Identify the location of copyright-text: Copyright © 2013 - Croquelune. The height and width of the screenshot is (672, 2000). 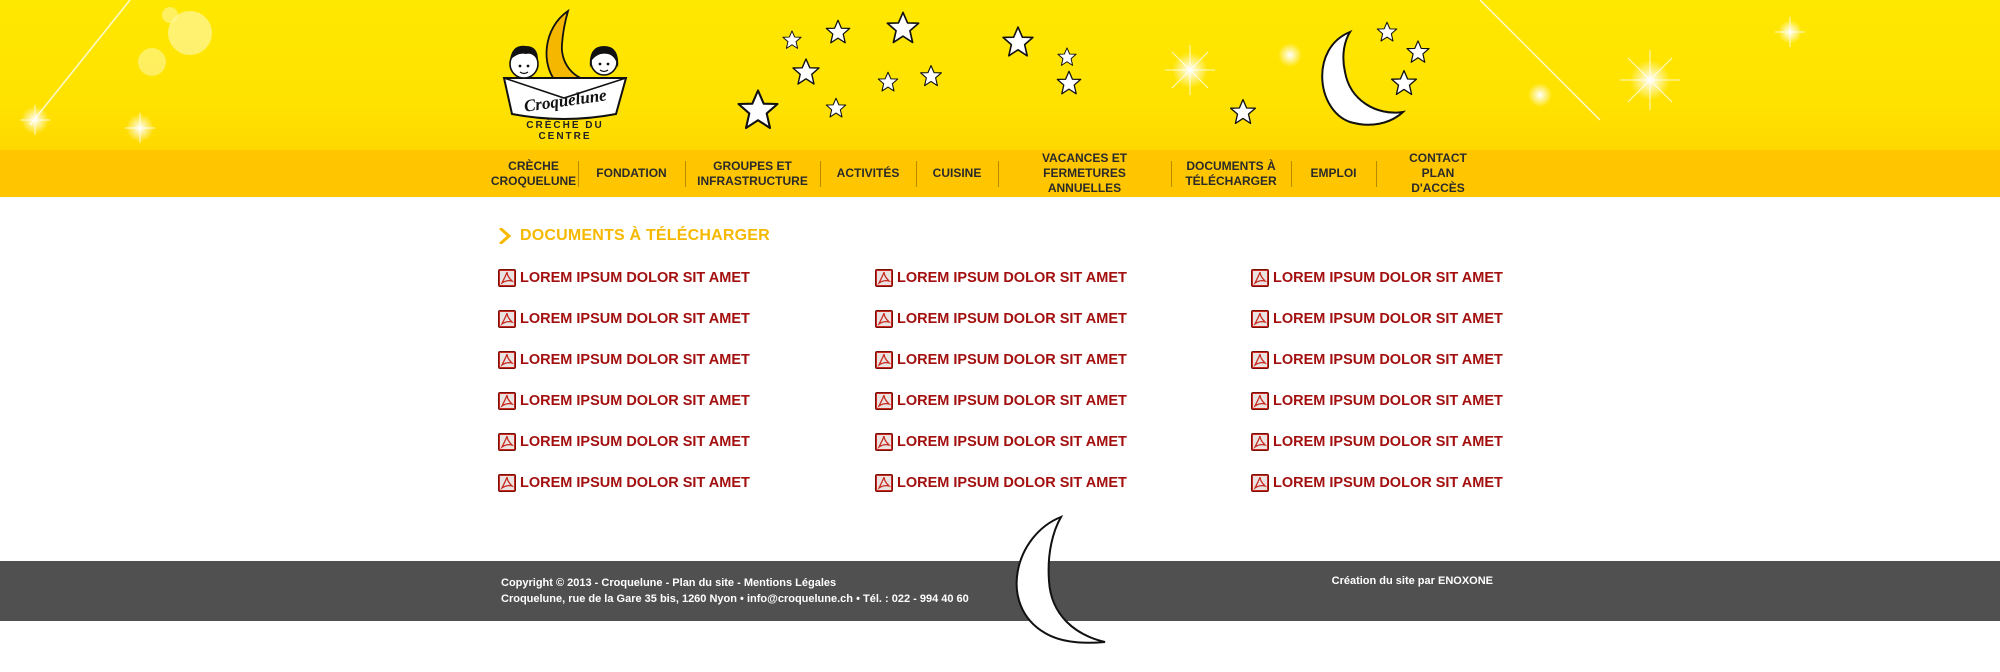
(582, 583).